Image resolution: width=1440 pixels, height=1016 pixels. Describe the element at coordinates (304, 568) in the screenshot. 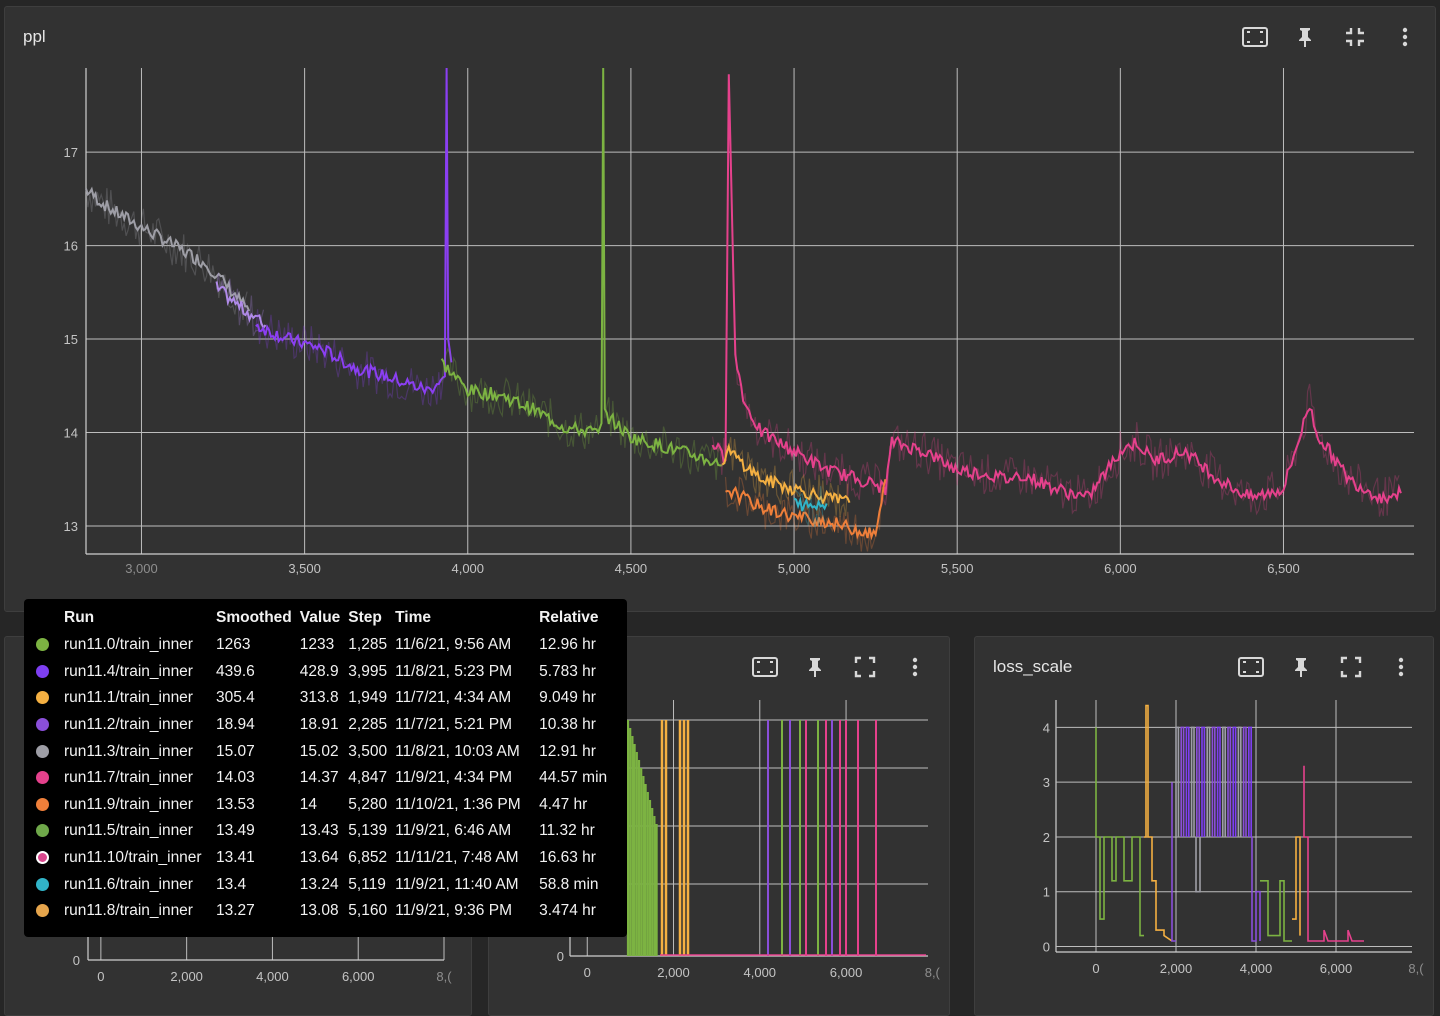

I see `x-tick-label: 3,500` at that location.